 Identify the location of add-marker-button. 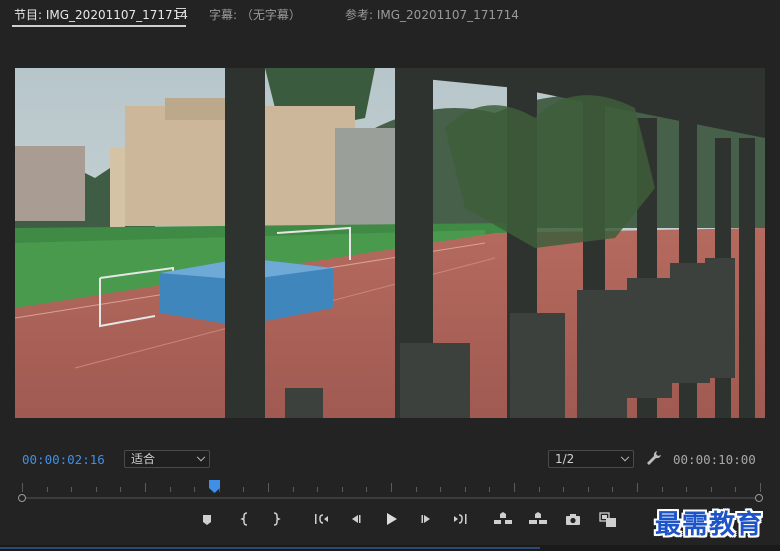
(207, 522).